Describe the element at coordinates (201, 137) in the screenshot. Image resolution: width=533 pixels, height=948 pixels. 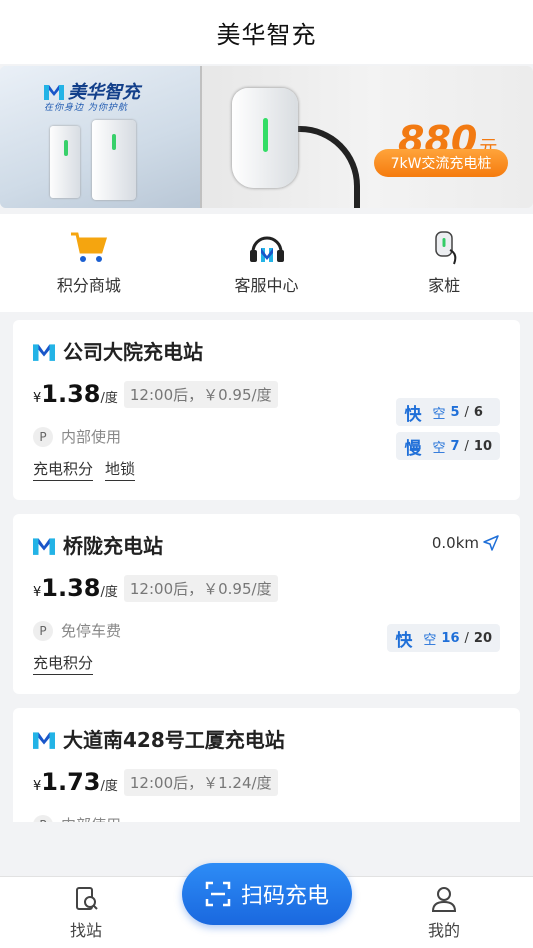
I see `banner-divider` at that location.